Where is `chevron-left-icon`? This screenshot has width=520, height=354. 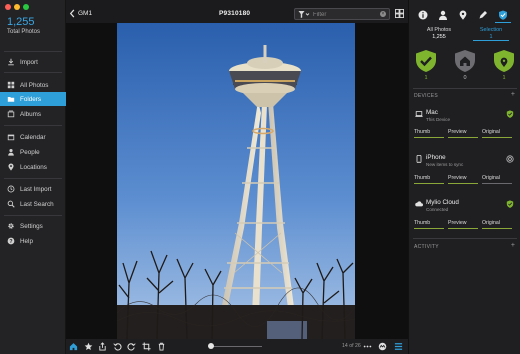 chevron-left-icon is located at coordinates (72, 13).